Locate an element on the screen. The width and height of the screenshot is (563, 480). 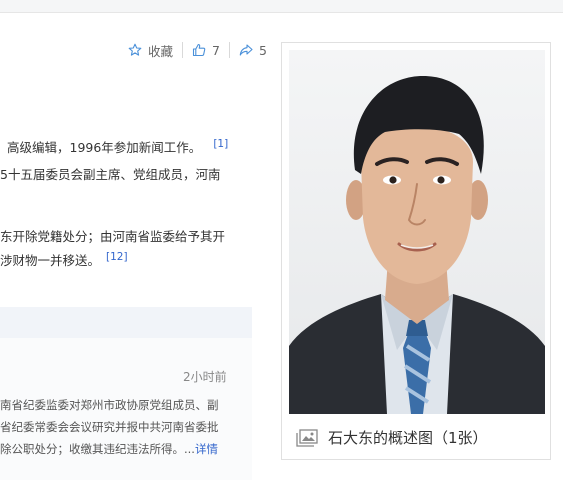
caption-text: 石大东的概述图（1张） is located at coordinates (408, 438).